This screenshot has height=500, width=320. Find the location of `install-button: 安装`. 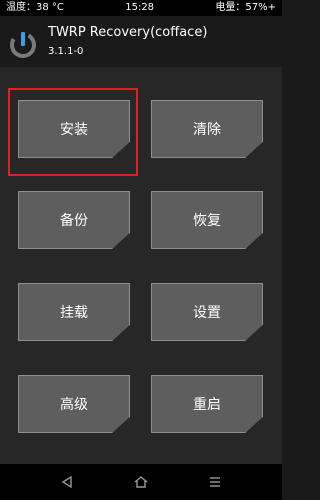

install-button: 安装 is located at coordinates (74, 129).